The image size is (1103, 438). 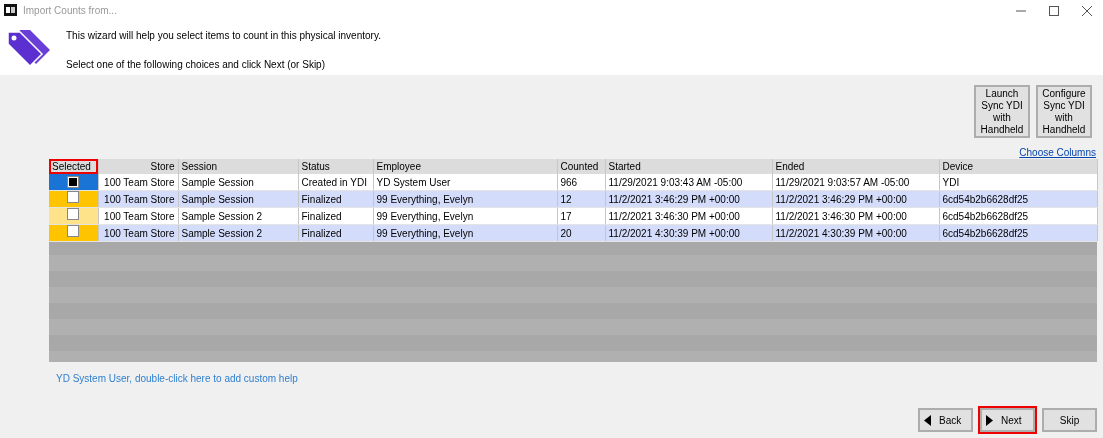 What do you see at coordinates (223, 36) in the screenshot?
I see `instruction-text: This wizard will help you select items to count in this physical inventory.` at bounding box center [223, 36].